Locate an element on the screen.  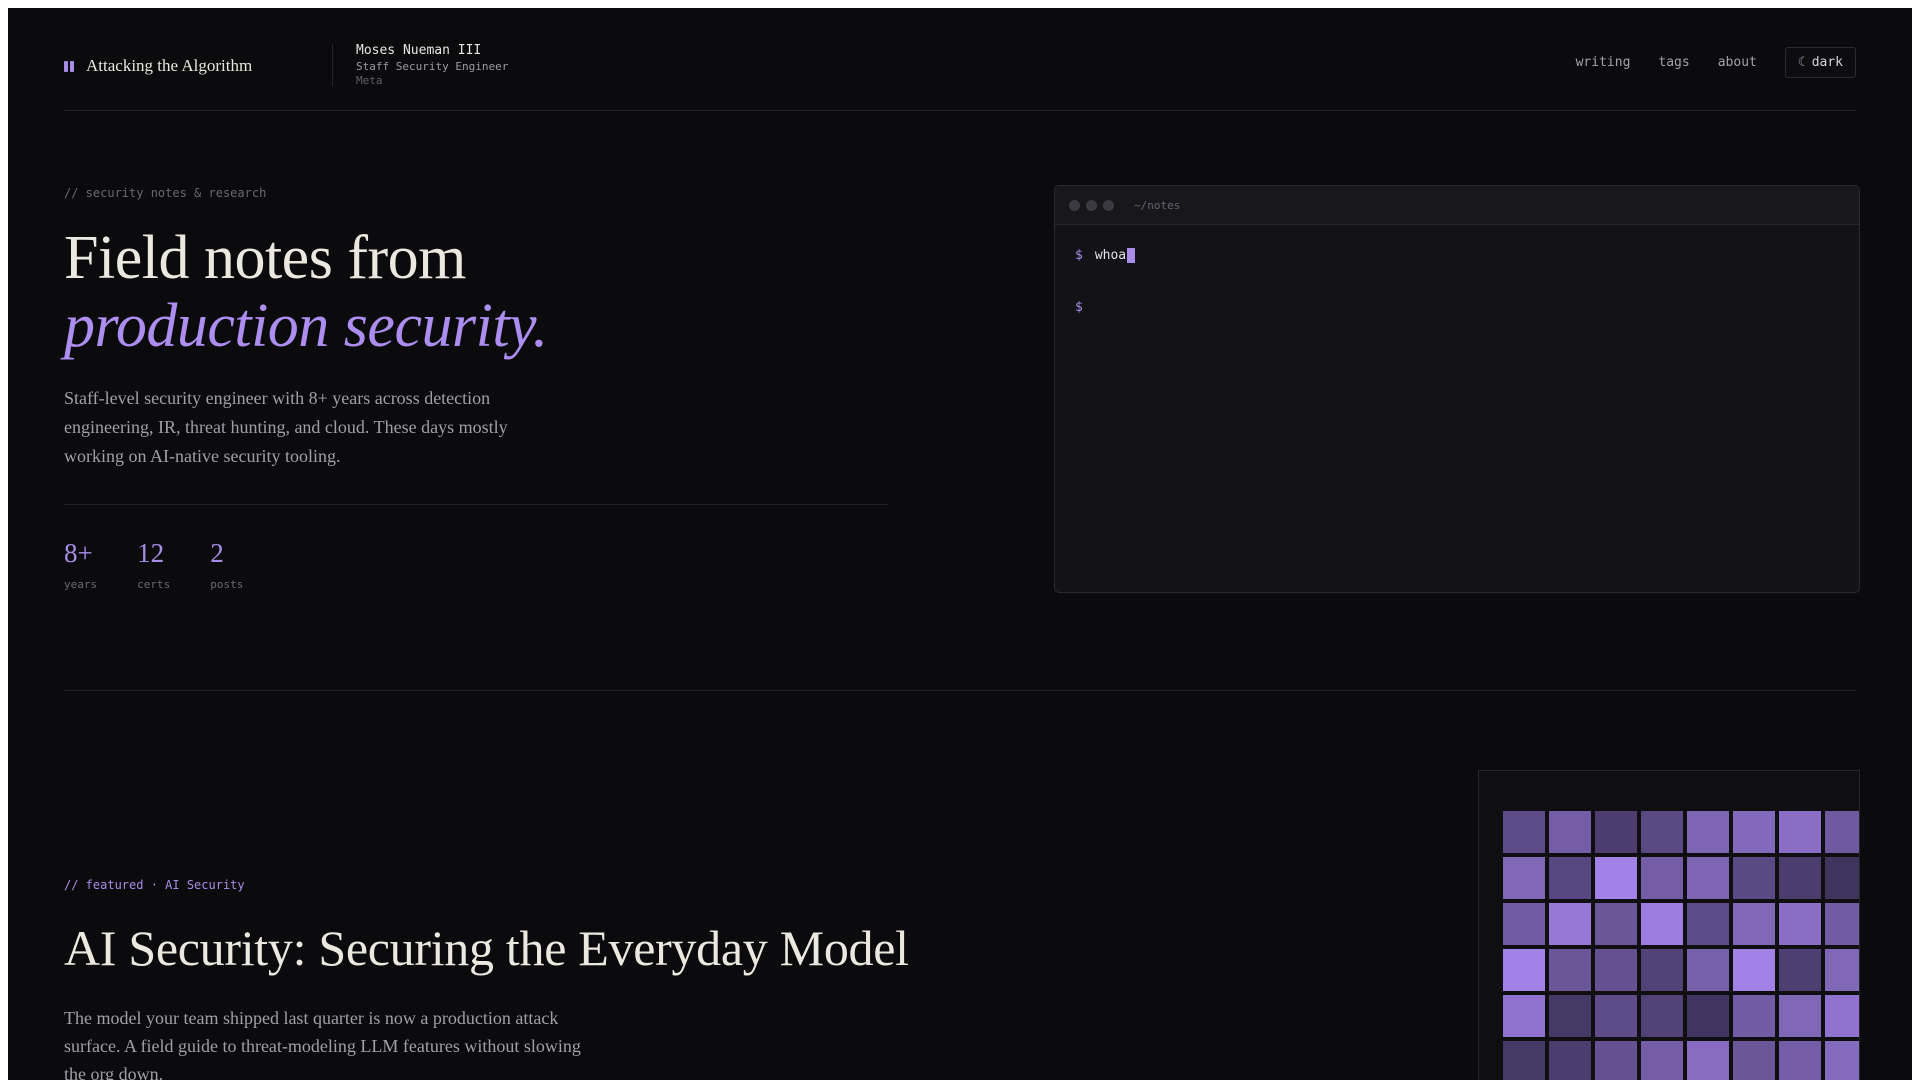
terminal-line: $ is located at coordinates (1457, 307).